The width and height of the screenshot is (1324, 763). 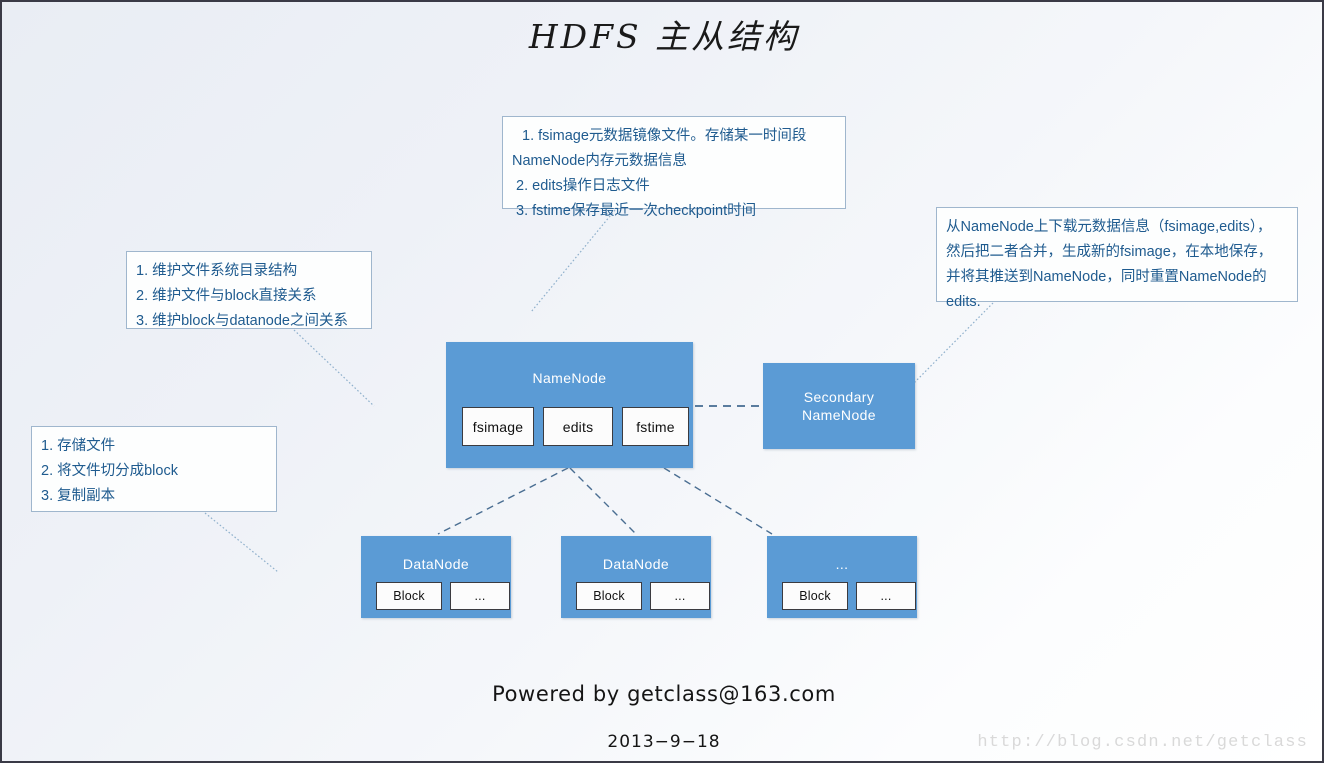 I want to click on note-line: 2. 维护文件与block直接关系, so click(x=226, y=295).